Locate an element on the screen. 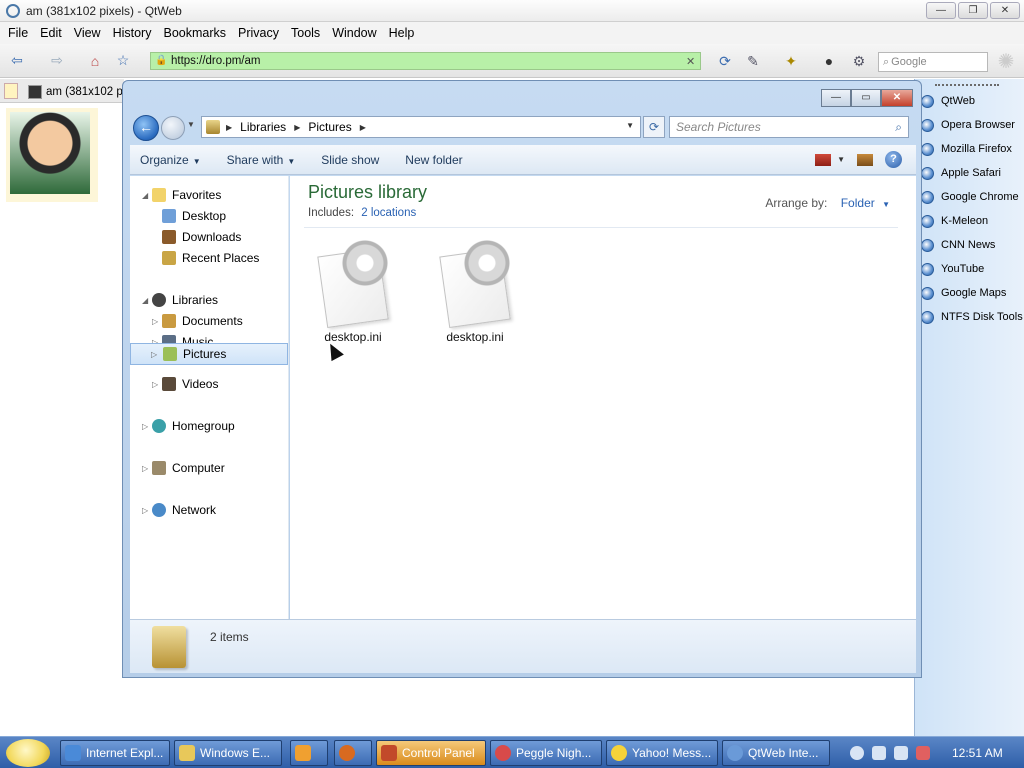 Image resolution: width=1024 pixels, height=768 pixels. bookmark-item: Opera Browser is located at coordinates (968, 125).